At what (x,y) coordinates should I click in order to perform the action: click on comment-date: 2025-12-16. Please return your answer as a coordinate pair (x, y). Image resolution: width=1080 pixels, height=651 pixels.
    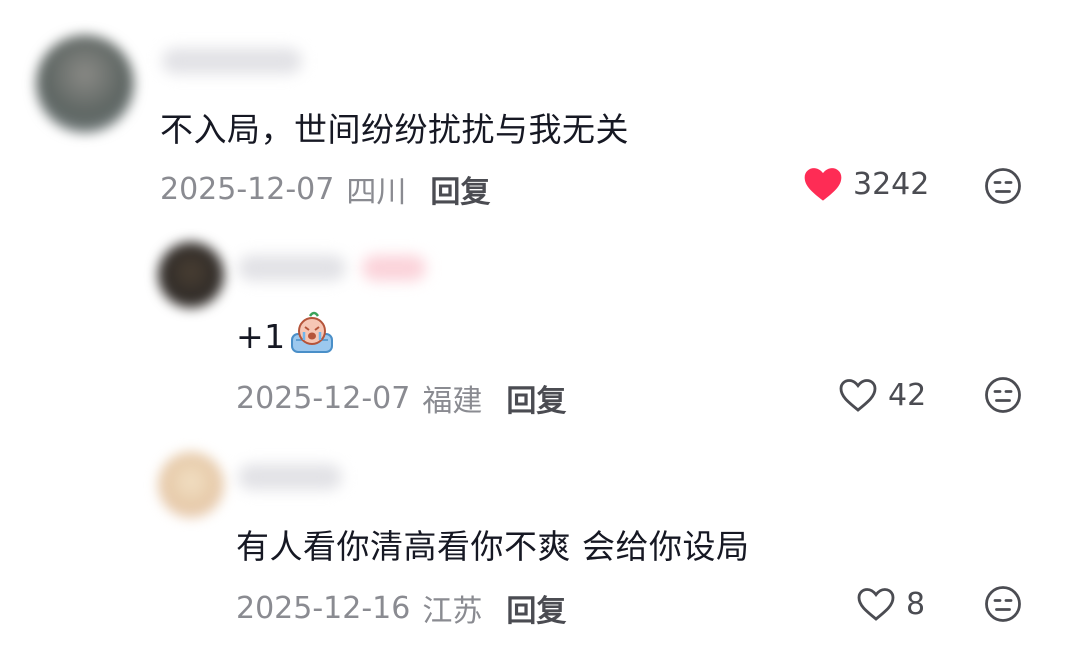
    Looking at the image, I should click on (323, 608).